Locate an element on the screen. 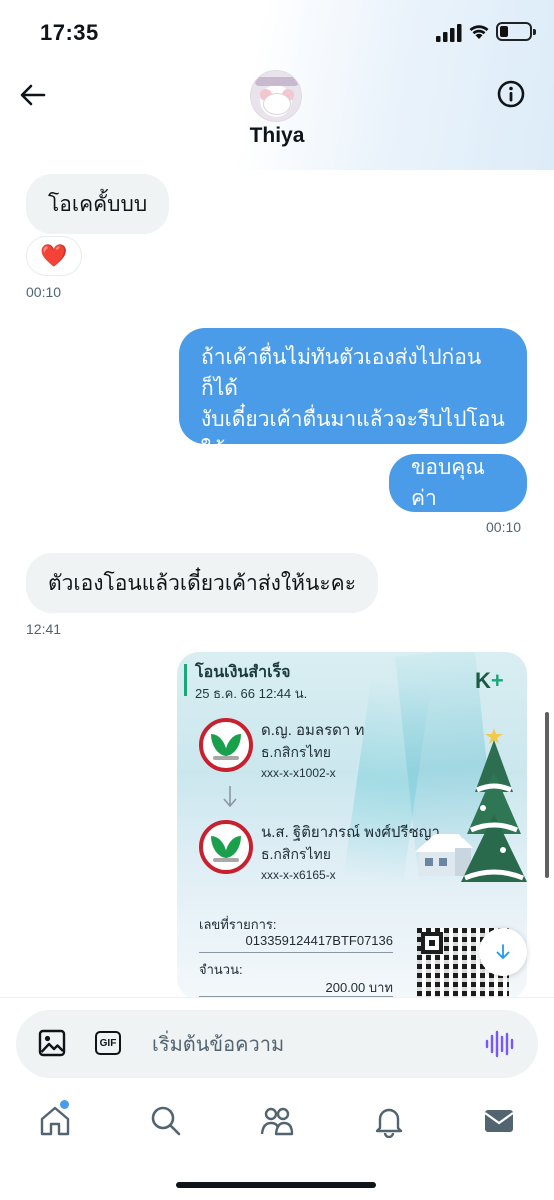  christmas-tree-icon is located at coordinates (494, 805).